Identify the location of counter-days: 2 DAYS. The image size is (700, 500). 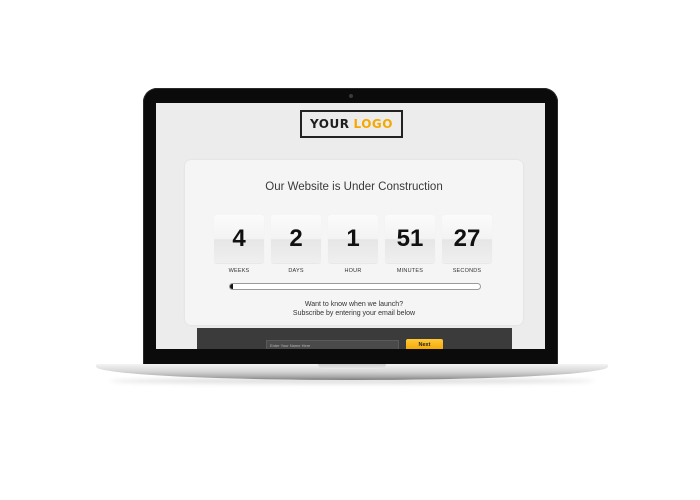
(296, 244).